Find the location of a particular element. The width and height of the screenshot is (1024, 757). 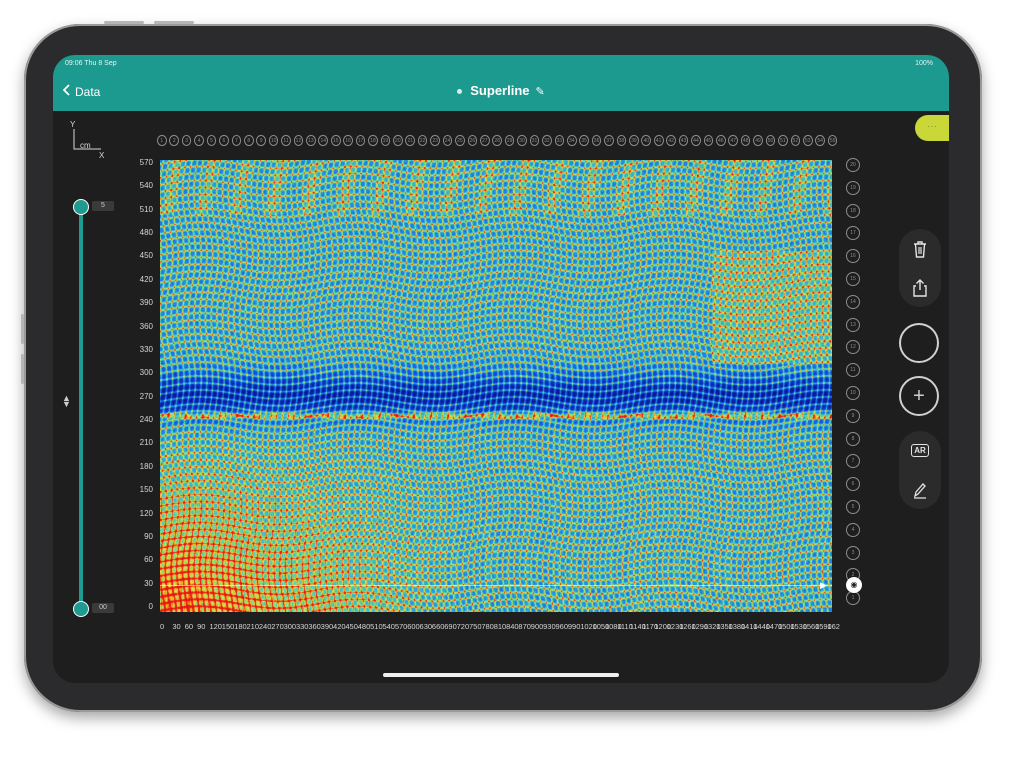

cursor-line is located at coordinates (496, 585).